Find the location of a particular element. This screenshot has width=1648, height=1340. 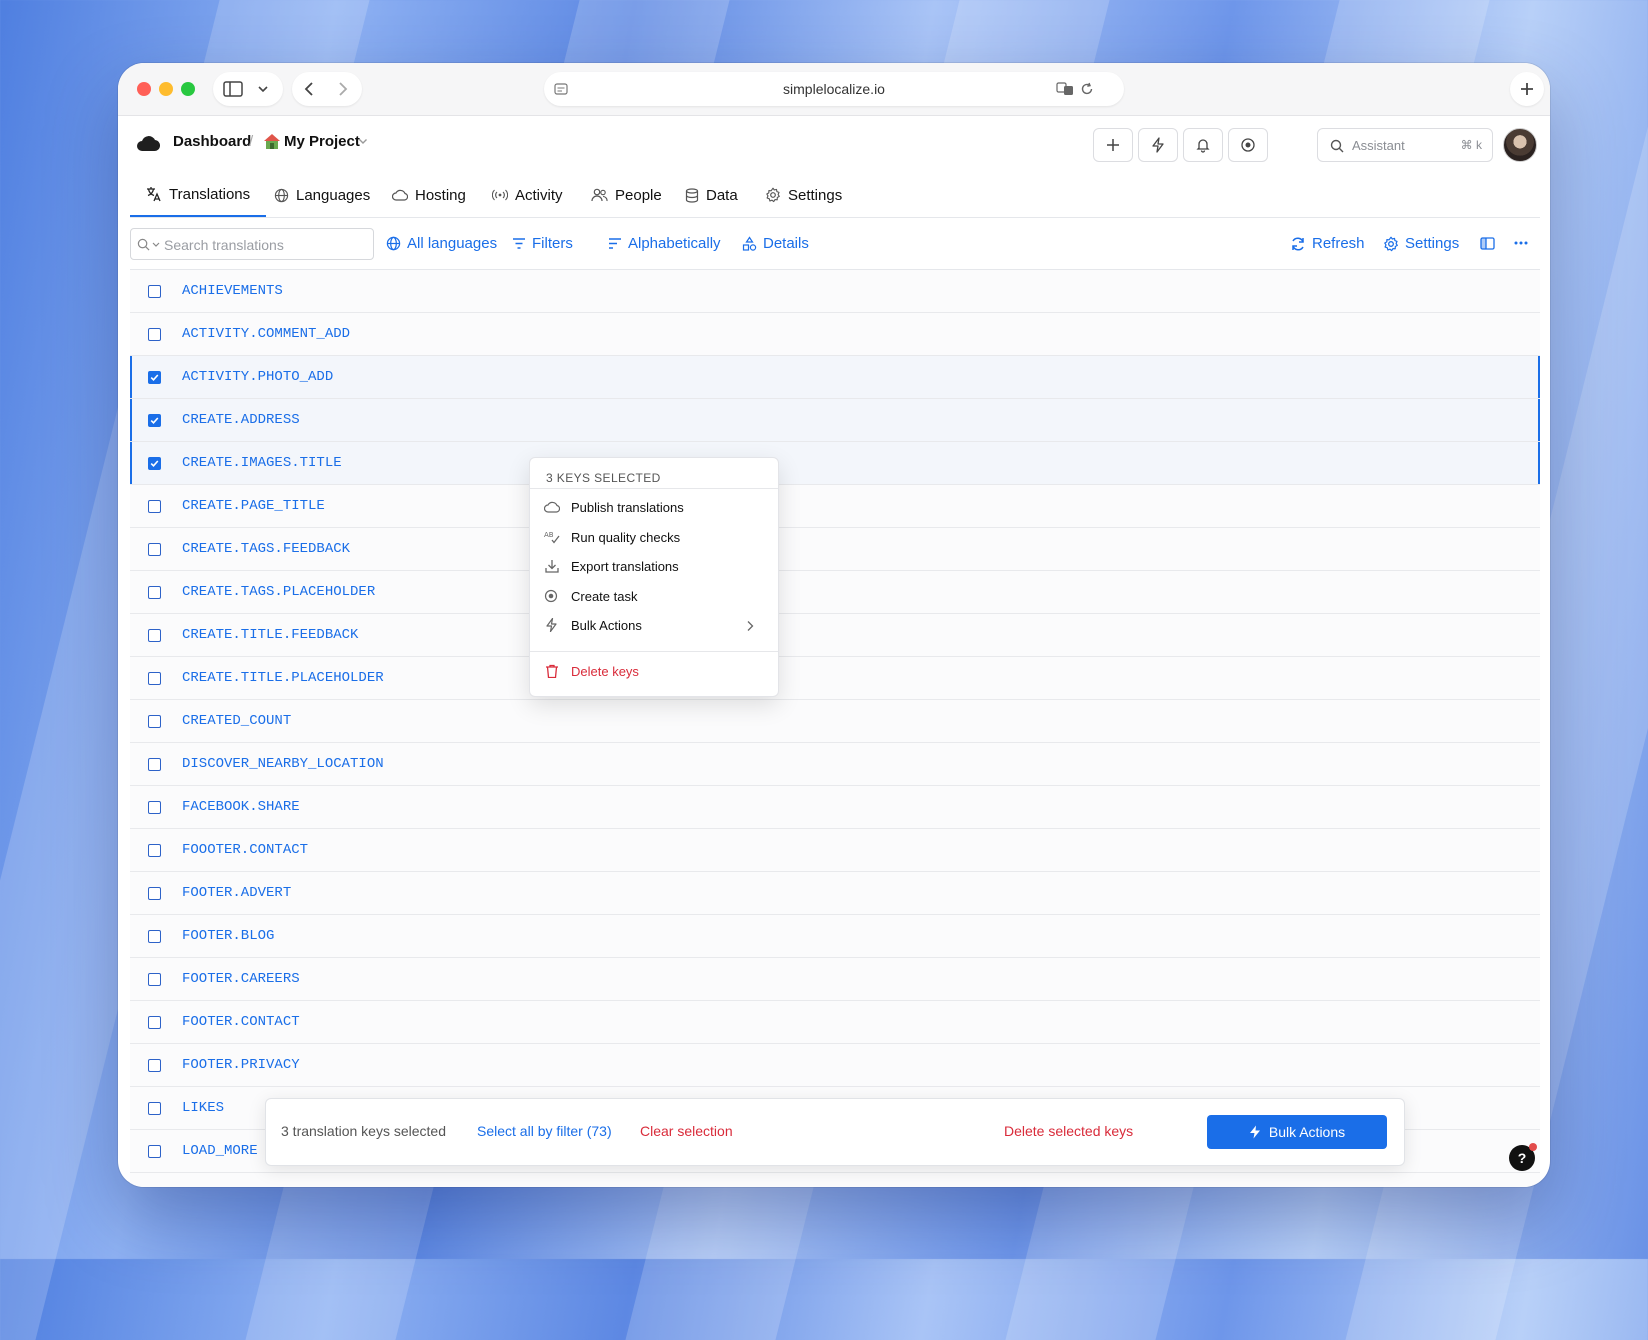

translation-key: ACTIVITY.COMMENT_ADD is located at coordinates (266, 334).